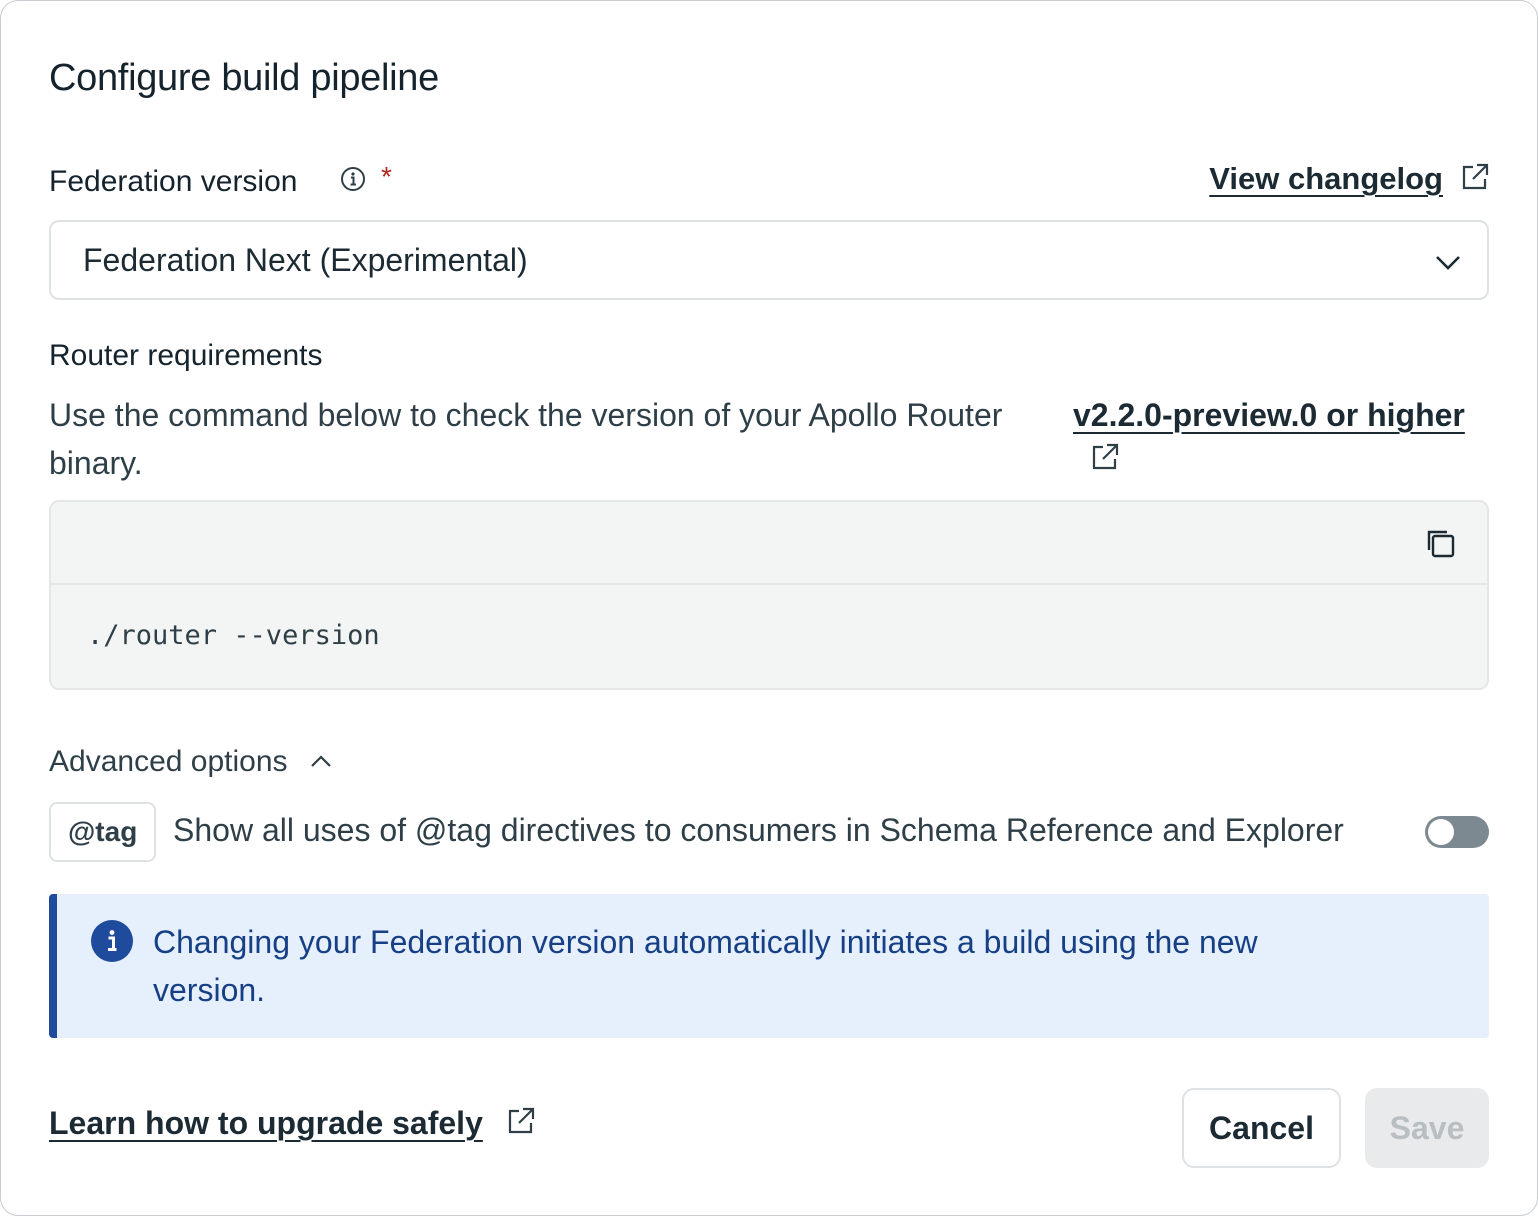  I want to click on advanced-options-label: Advanced options, so click(168, 761).